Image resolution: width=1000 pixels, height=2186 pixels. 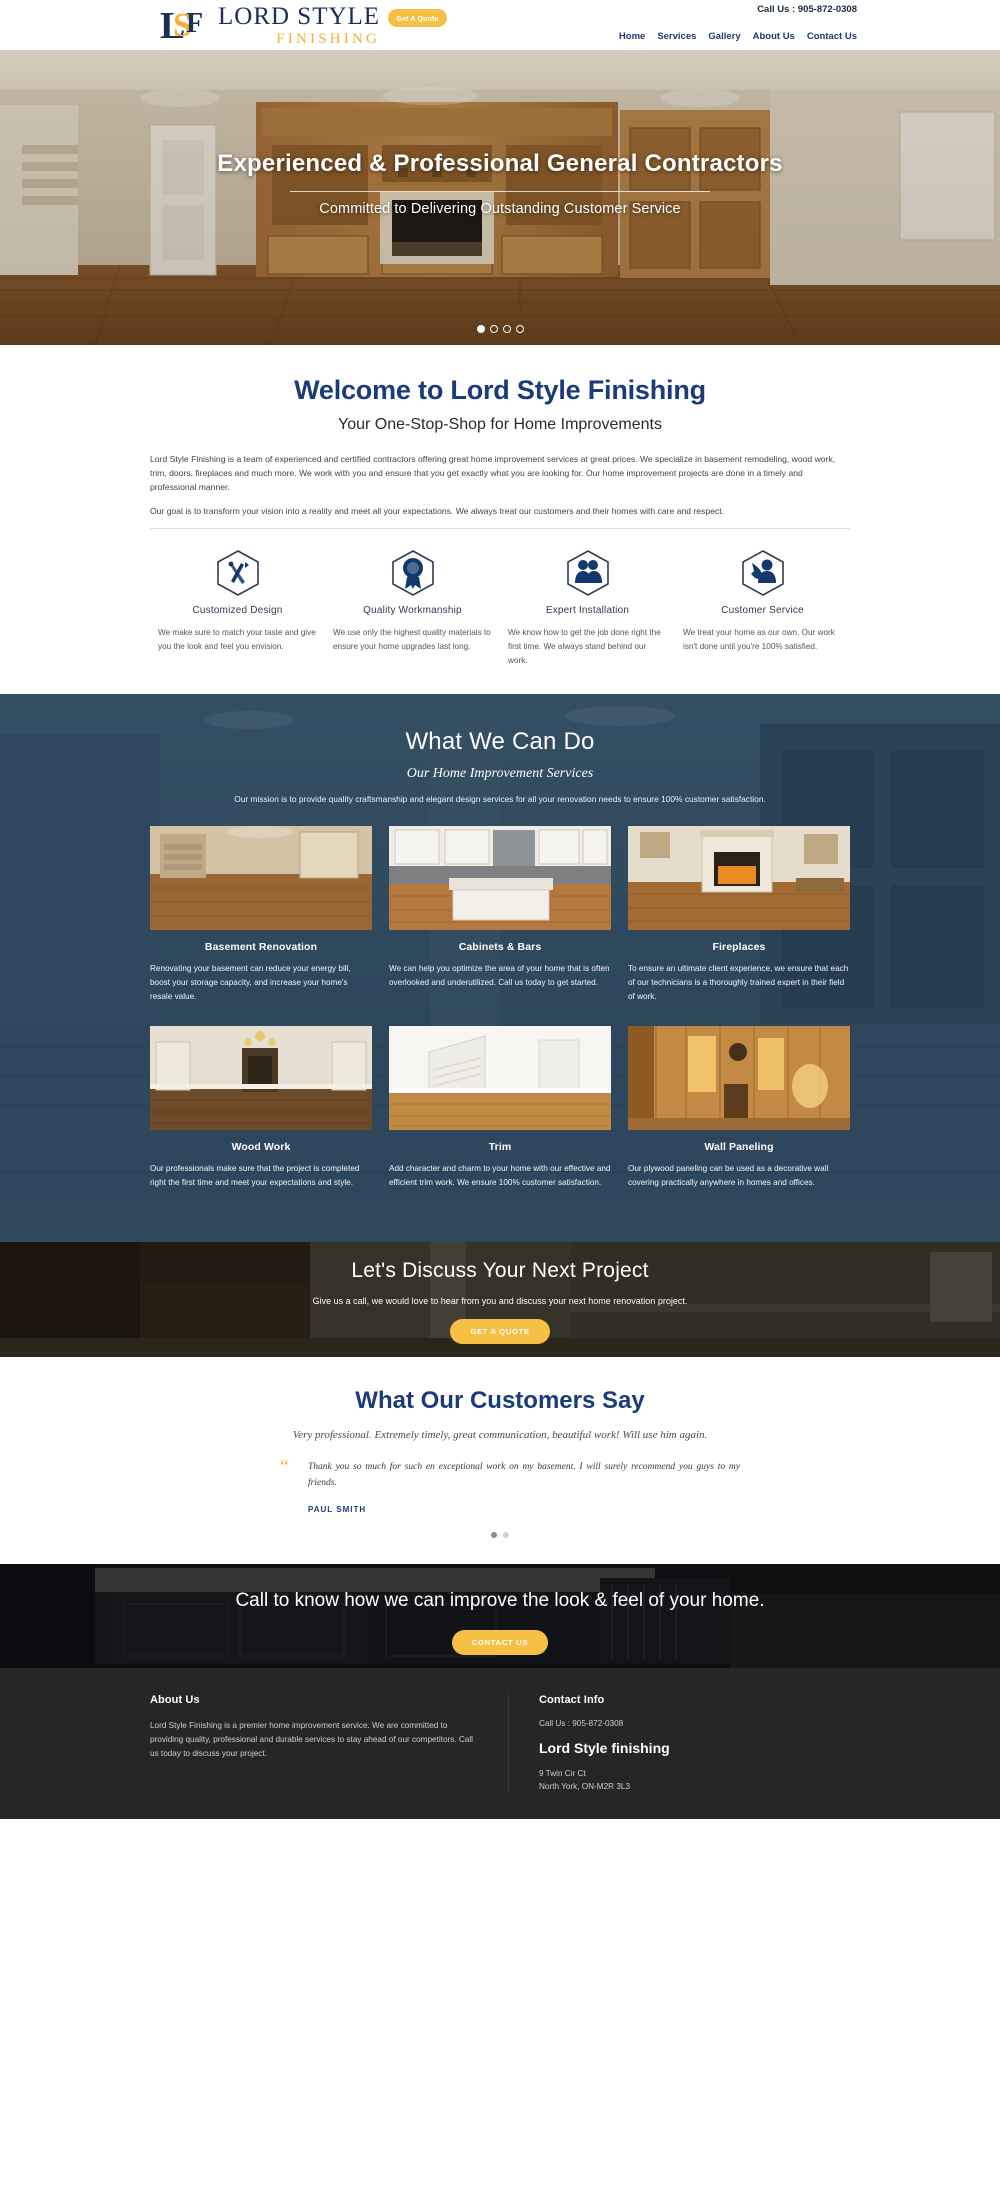 What do you see at coordinates (299, 16) in the screenshot?
I see `logo-text-primary: LORD STYLE` at bounding box center [299, 16].